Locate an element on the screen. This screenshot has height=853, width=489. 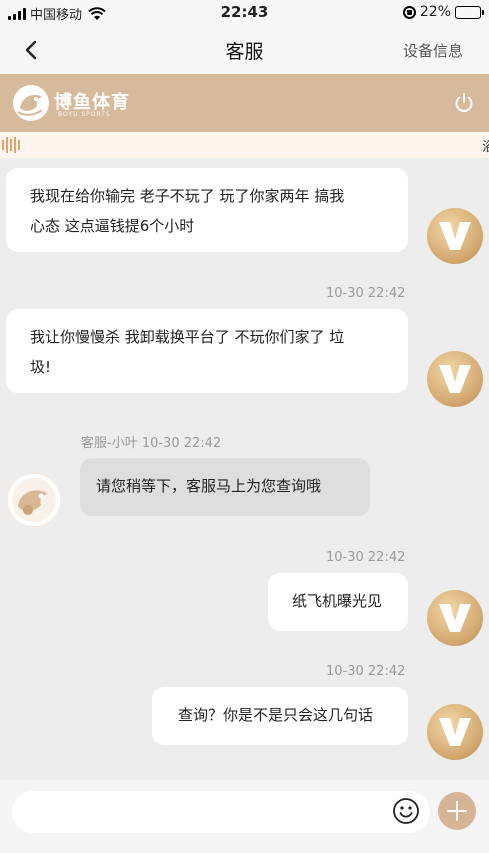
smiley-icon is located at coordinates (406, 811).